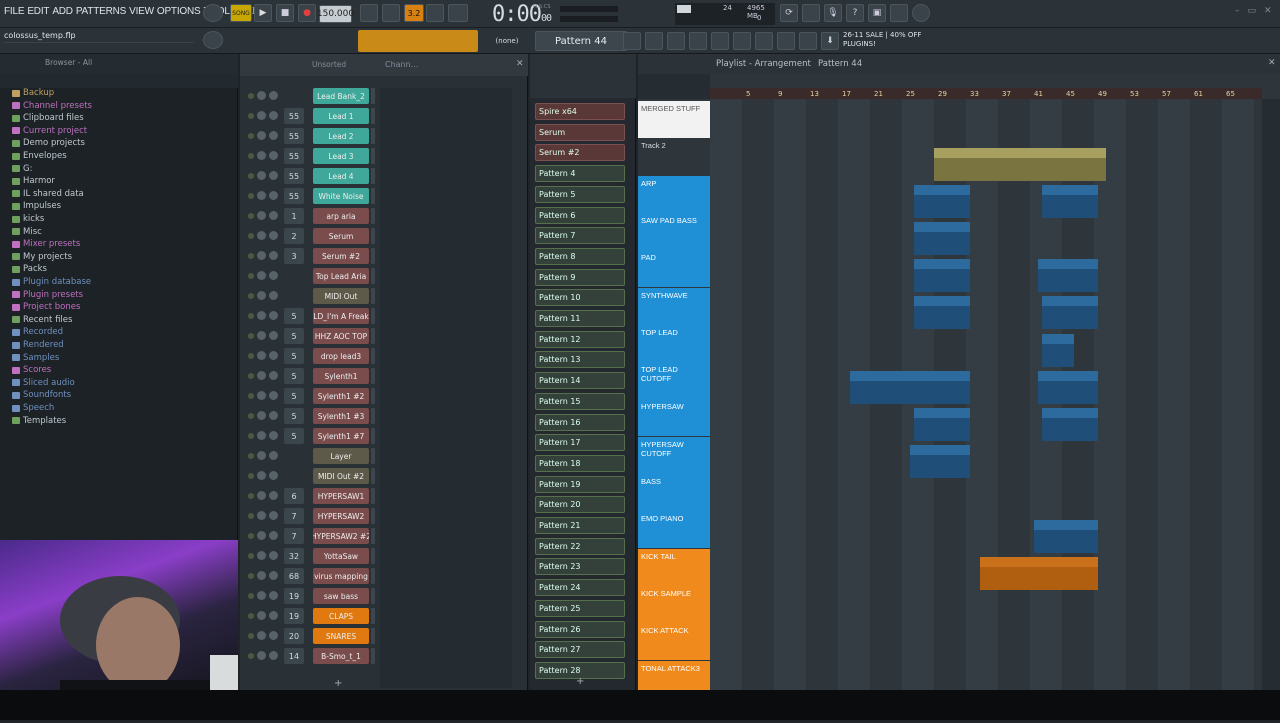 This screenshot has height=723, width=1280. Describe the element at coordinates (391, 13) in the screenshot. I see `recording-filter-button` at that location.